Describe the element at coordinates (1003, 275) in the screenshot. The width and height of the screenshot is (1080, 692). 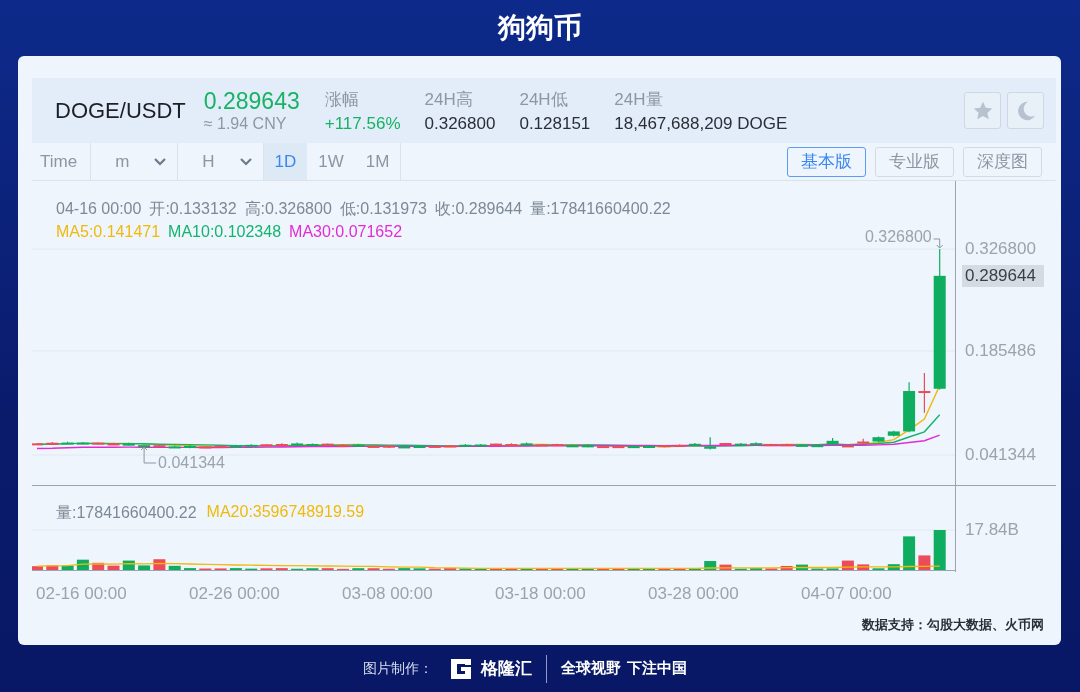
I see `price-axis-label: 0.289644` at that location.